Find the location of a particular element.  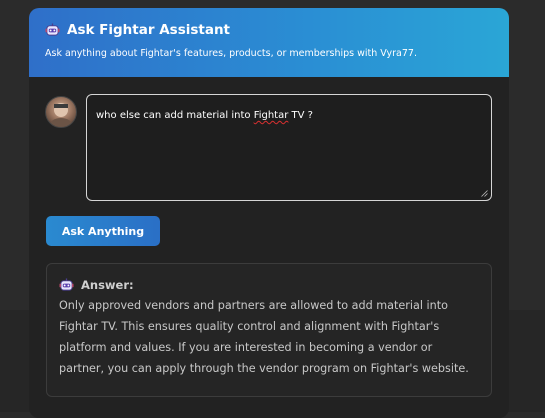

answer-title-row: Answer: is located at coordinates (269, 285).